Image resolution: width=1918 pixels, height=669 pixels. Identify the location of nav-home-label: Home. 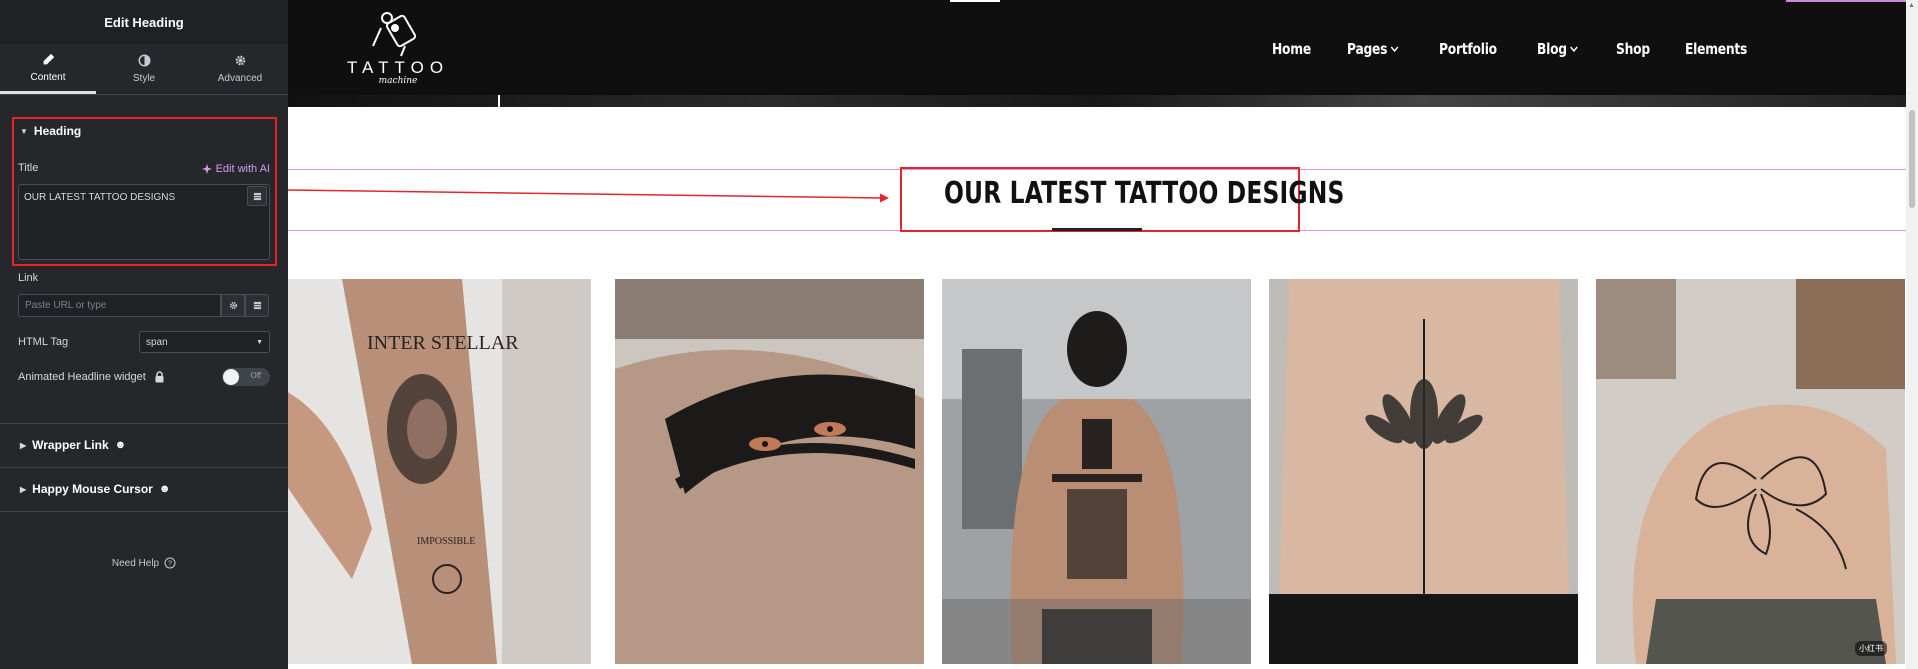
(1291, 49).